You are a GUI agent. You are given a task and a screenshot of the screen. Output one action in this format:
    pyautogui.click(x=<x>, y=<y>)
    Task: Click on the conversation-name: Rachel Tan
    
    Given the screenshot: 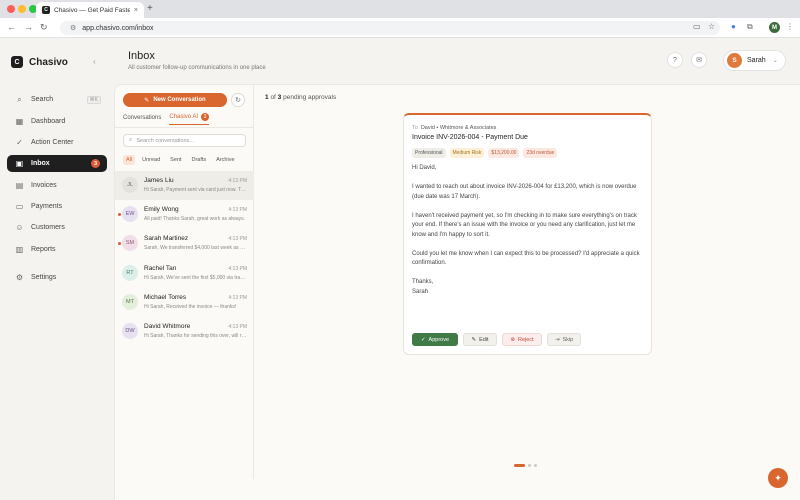 What is the action you would take?
    pyautogui.click(x=160, y=268)
    